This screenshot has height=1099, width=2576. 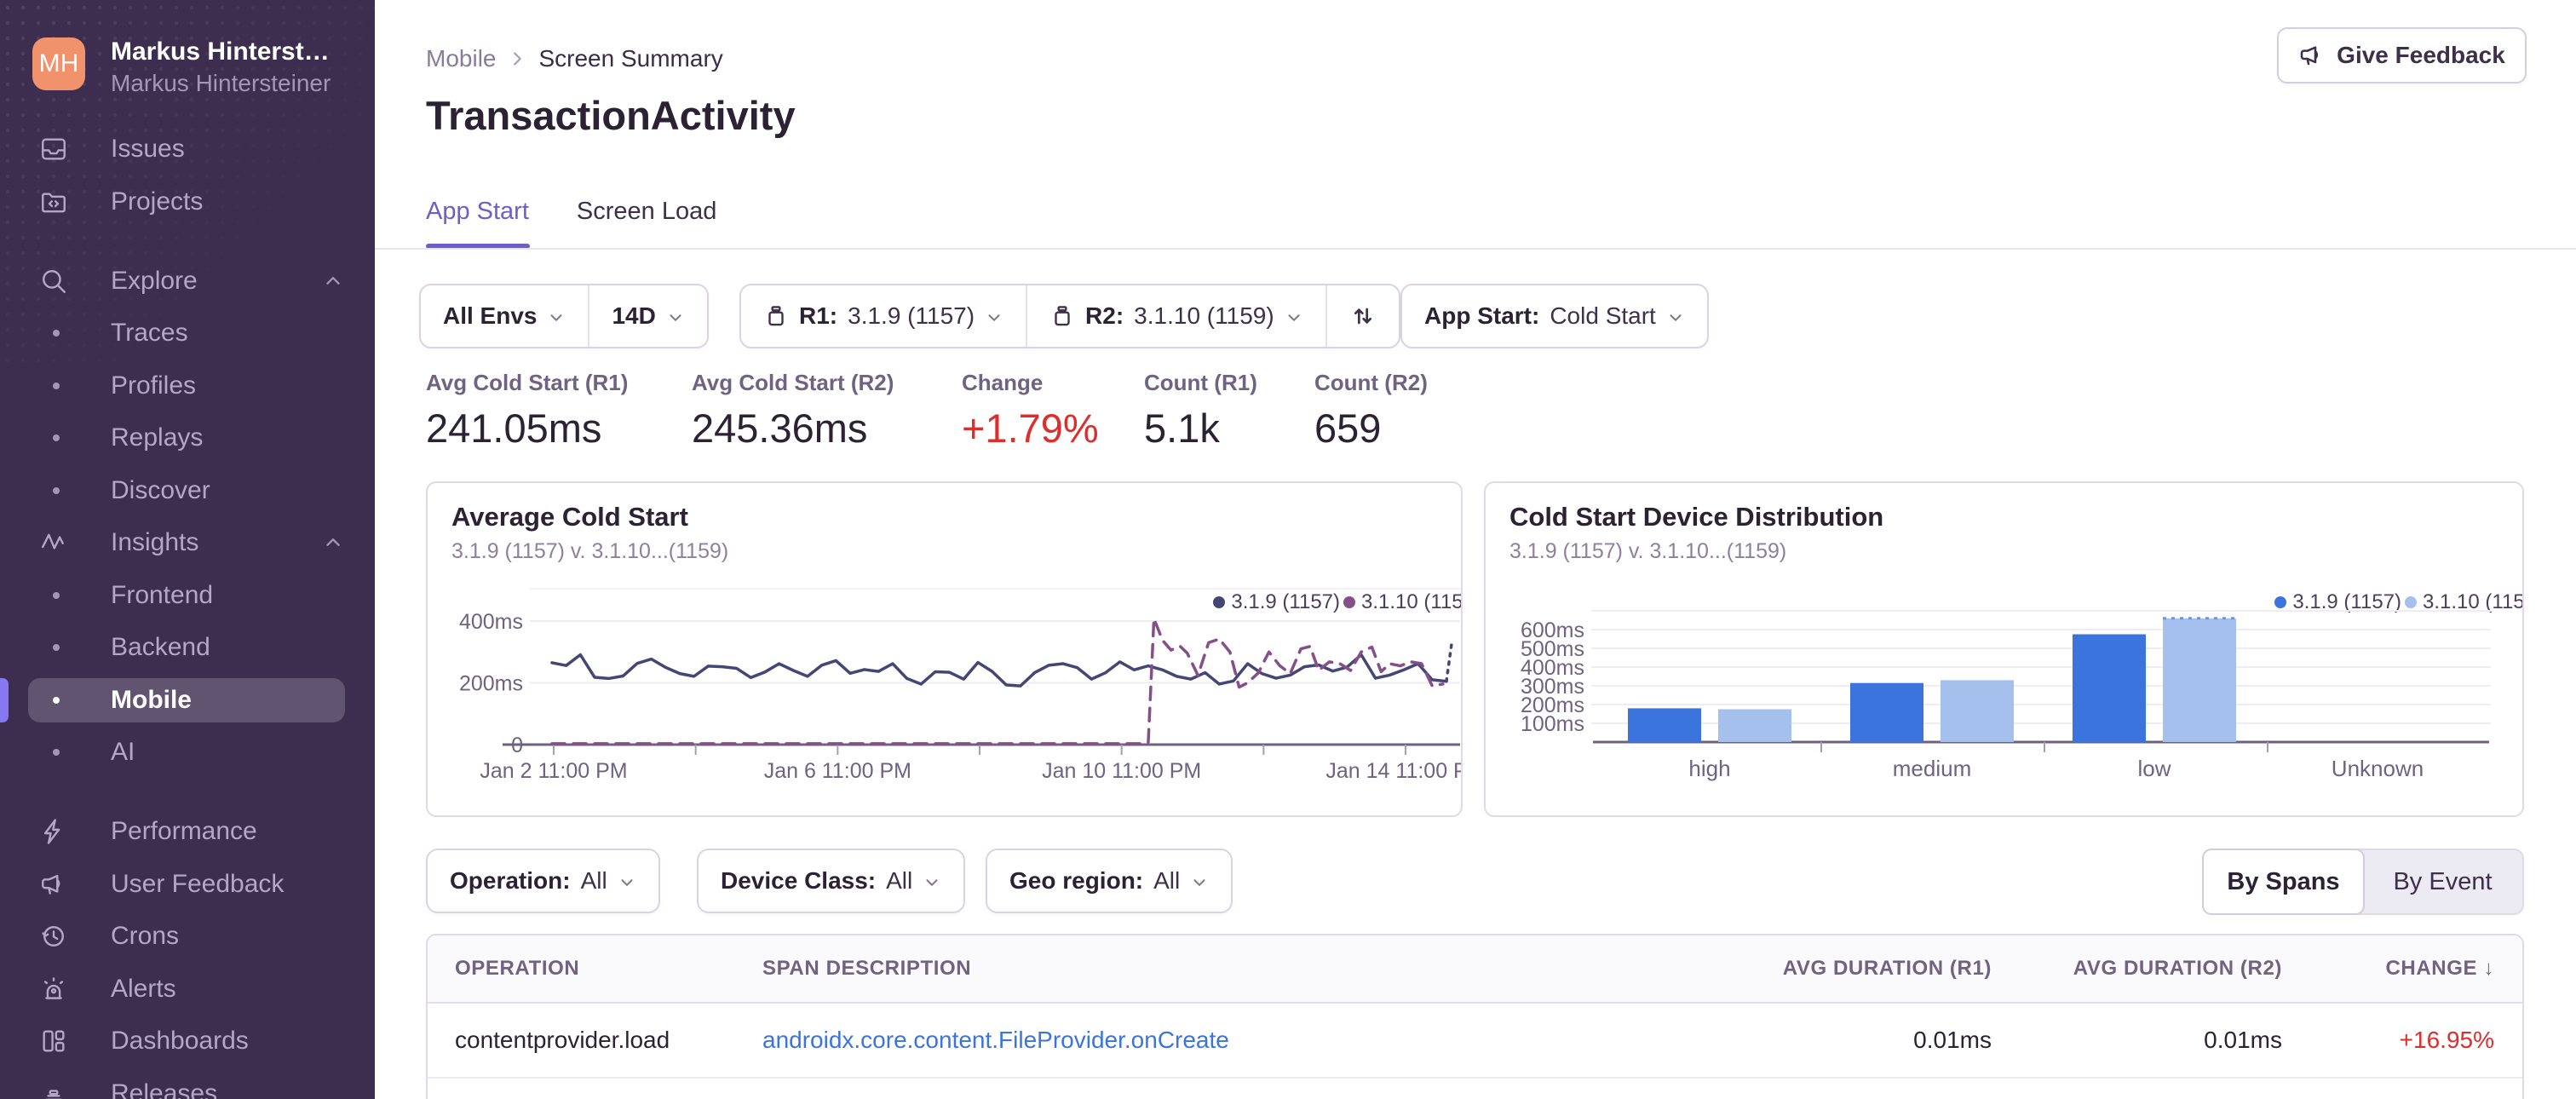 I want to click on sidebar-item-traces: Traces, so click(x=188, y=333).